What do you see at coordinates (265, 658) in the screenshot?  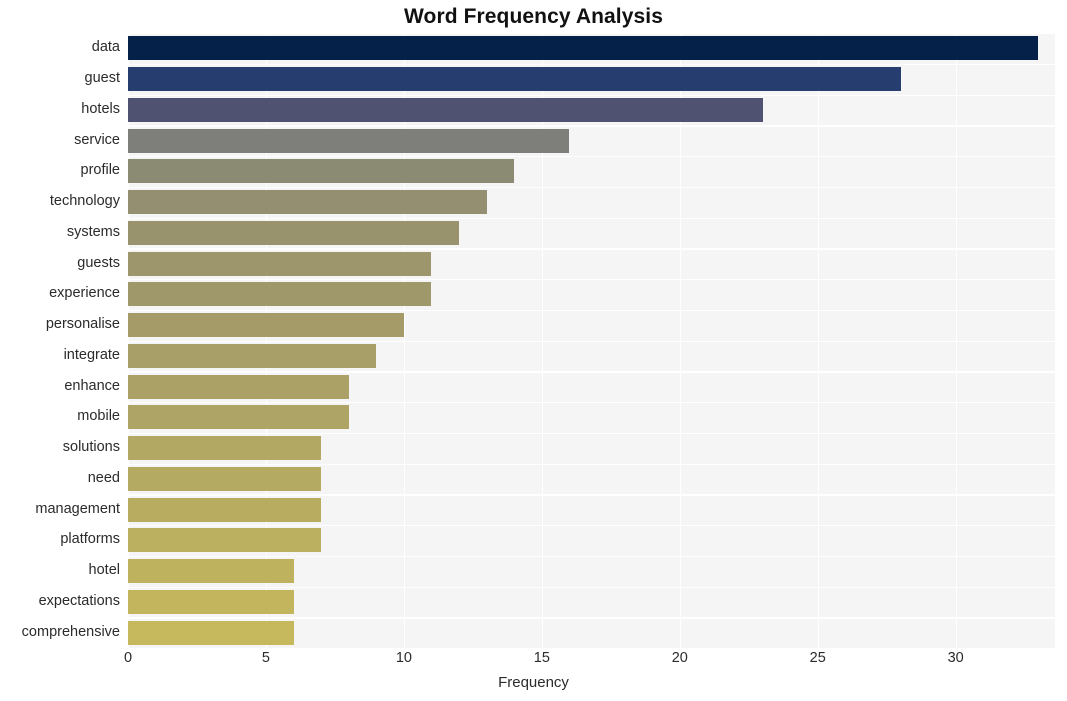 I see `x-tick-label: 5` at bounding box center [265, 658].